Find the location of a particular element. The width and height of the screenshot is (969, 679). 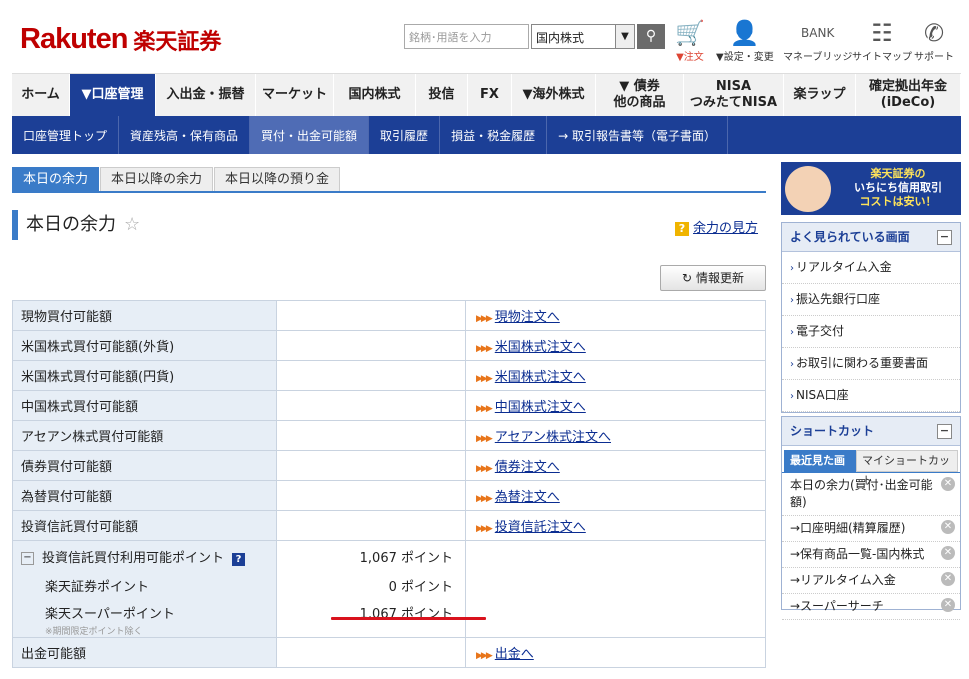

popular-page-item: › お取引に関わる重要書面 is located at coordinates (871, 364).